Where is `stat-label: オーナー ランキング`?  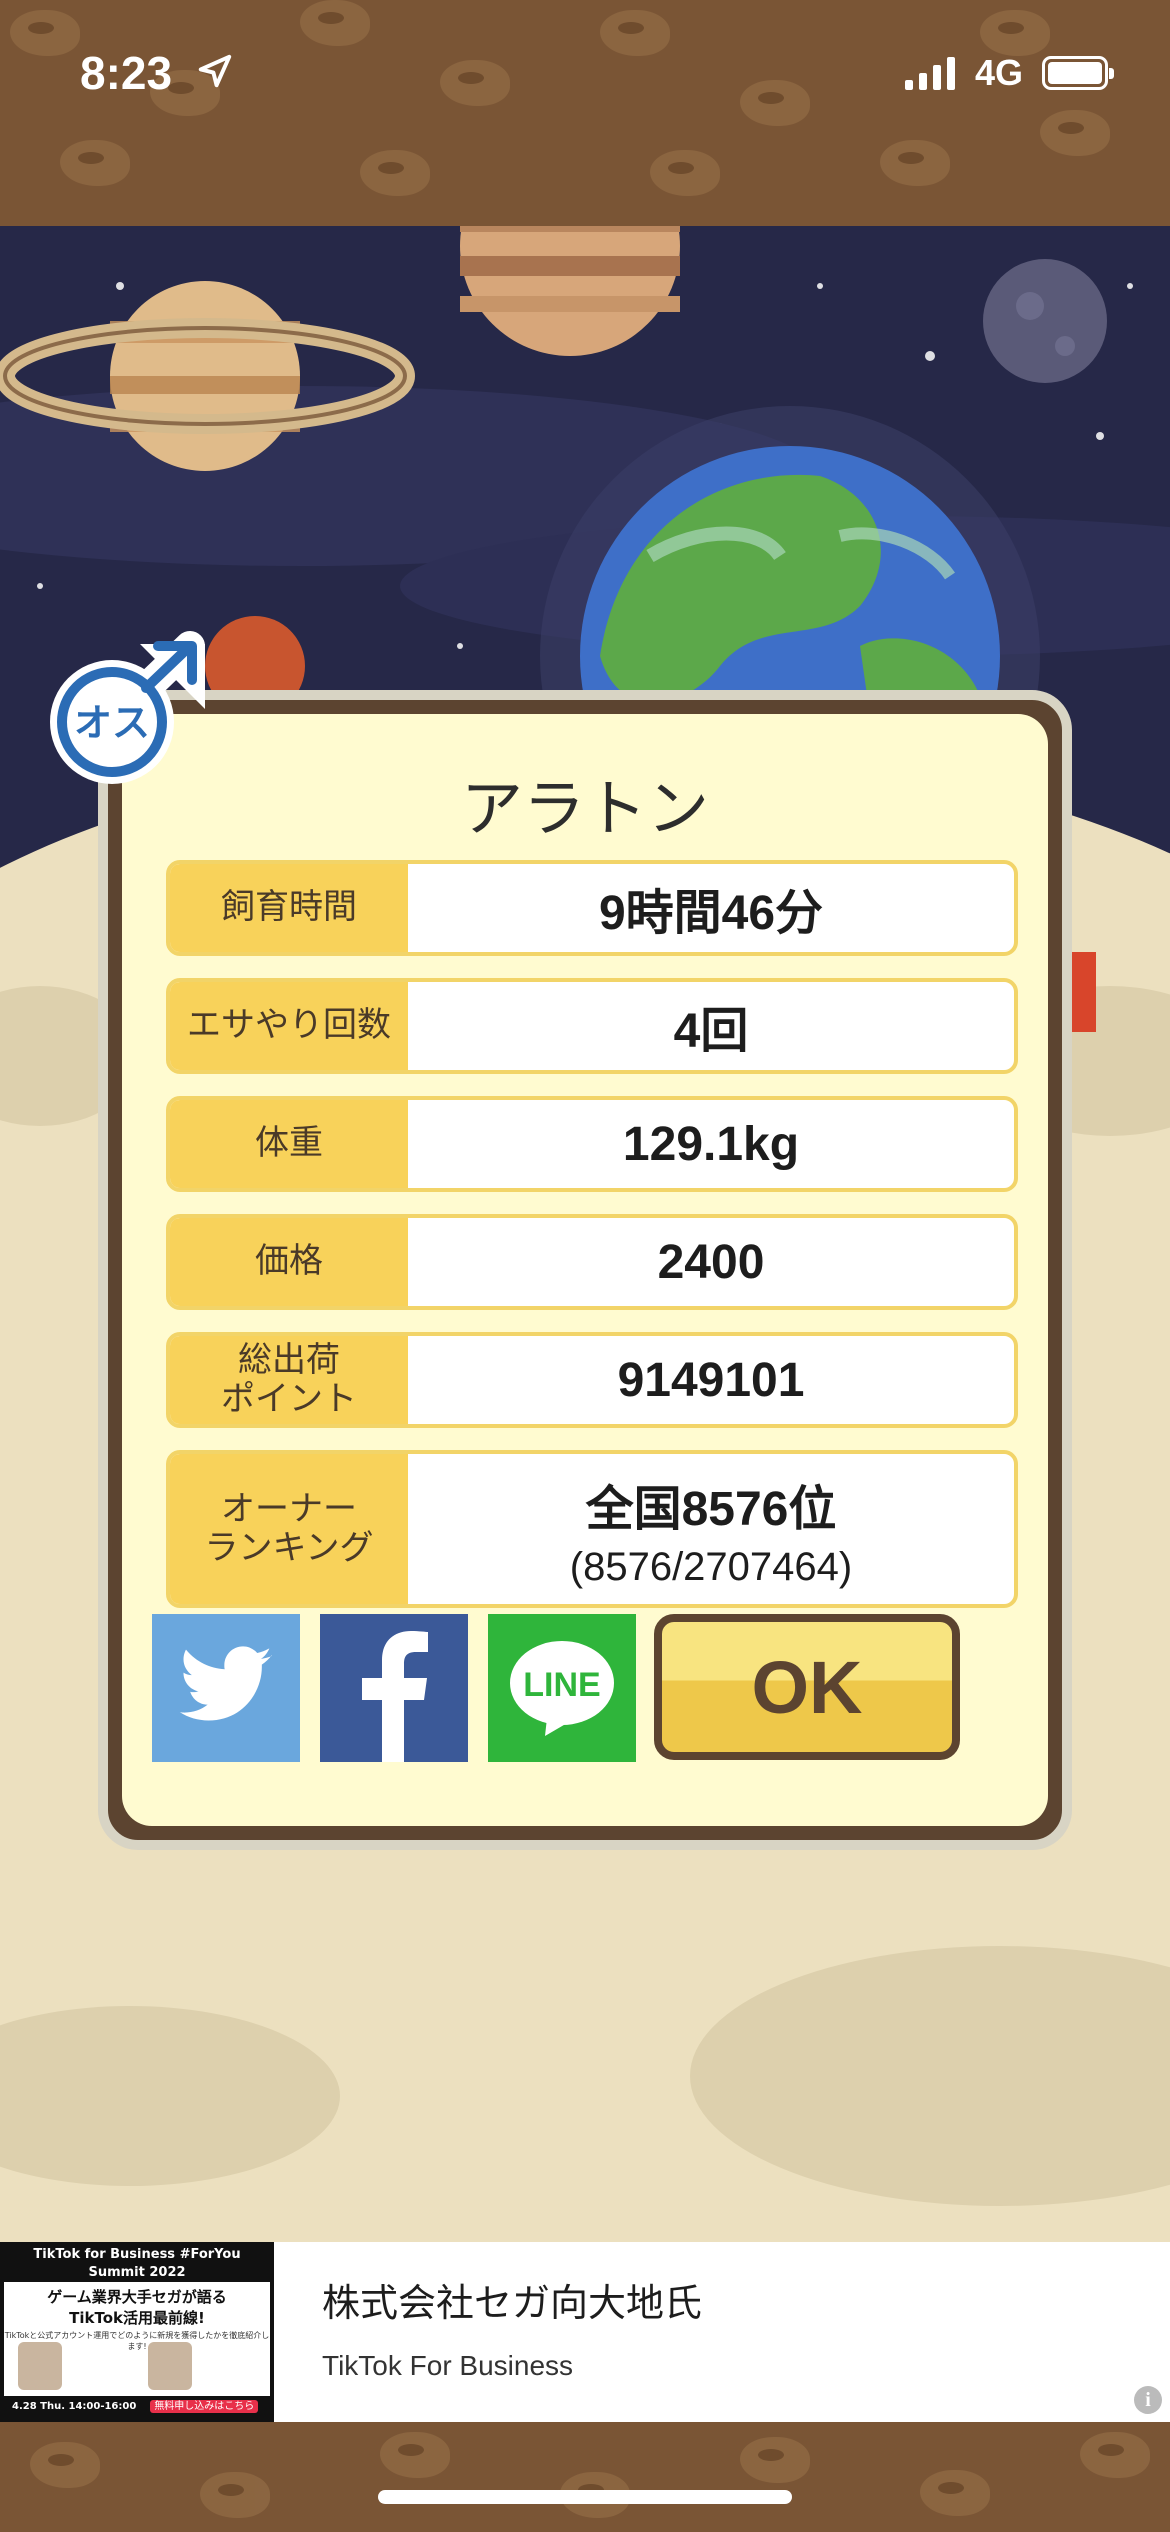 stat-label: オーナー ランキング is located at coordinates (289, 1529).